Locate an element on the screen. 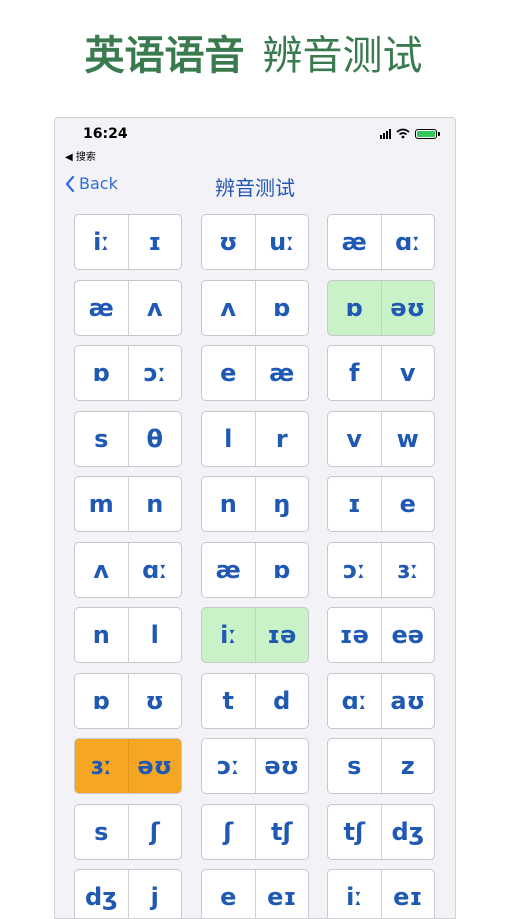 Image resolution: width=507 pixels, height=919 pixels. phoneme-option-right: v is located at coordinates (408, 373).